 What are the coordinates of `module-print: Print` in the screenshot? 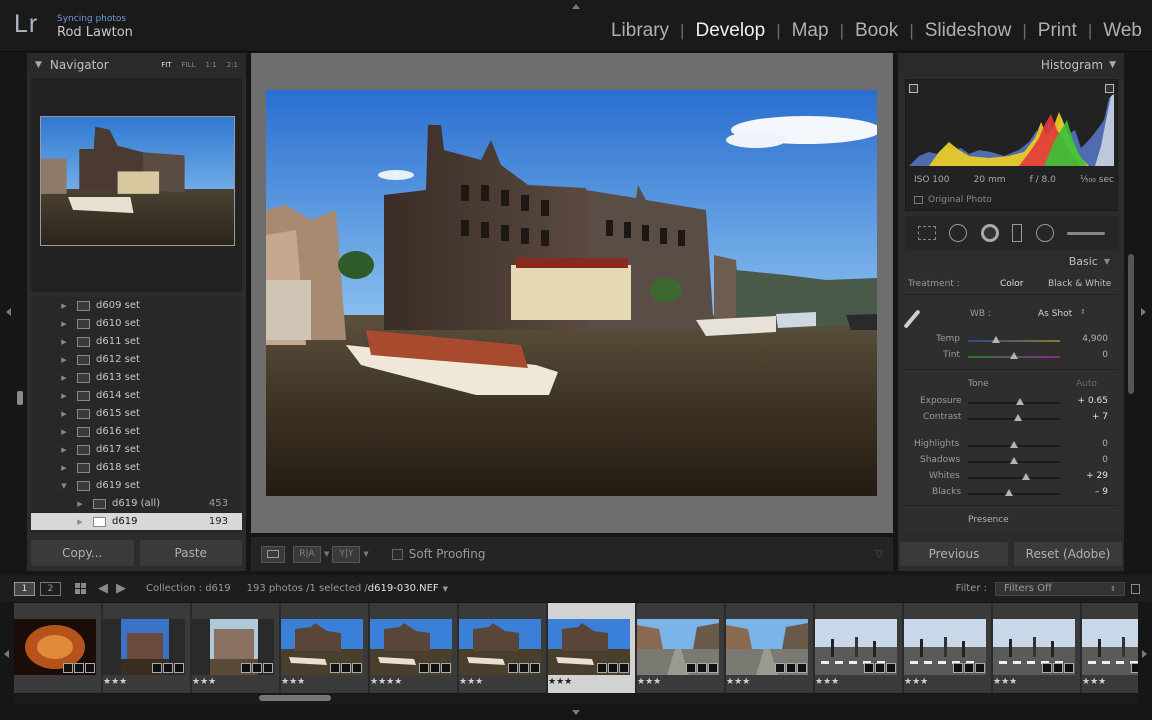 It's located at (1057, 31).